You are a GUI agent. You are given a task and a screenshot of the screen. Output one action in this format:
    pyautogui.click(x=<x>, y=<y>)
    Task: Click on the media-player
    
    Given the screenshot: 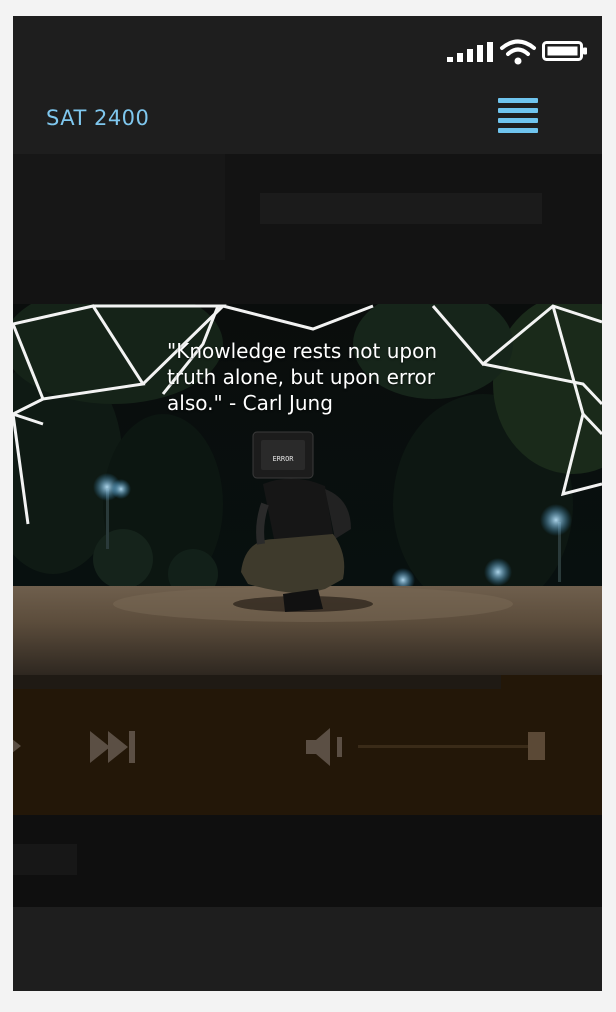 What is the action you would take?
    pyautogui.click(x=307, y=745)
    